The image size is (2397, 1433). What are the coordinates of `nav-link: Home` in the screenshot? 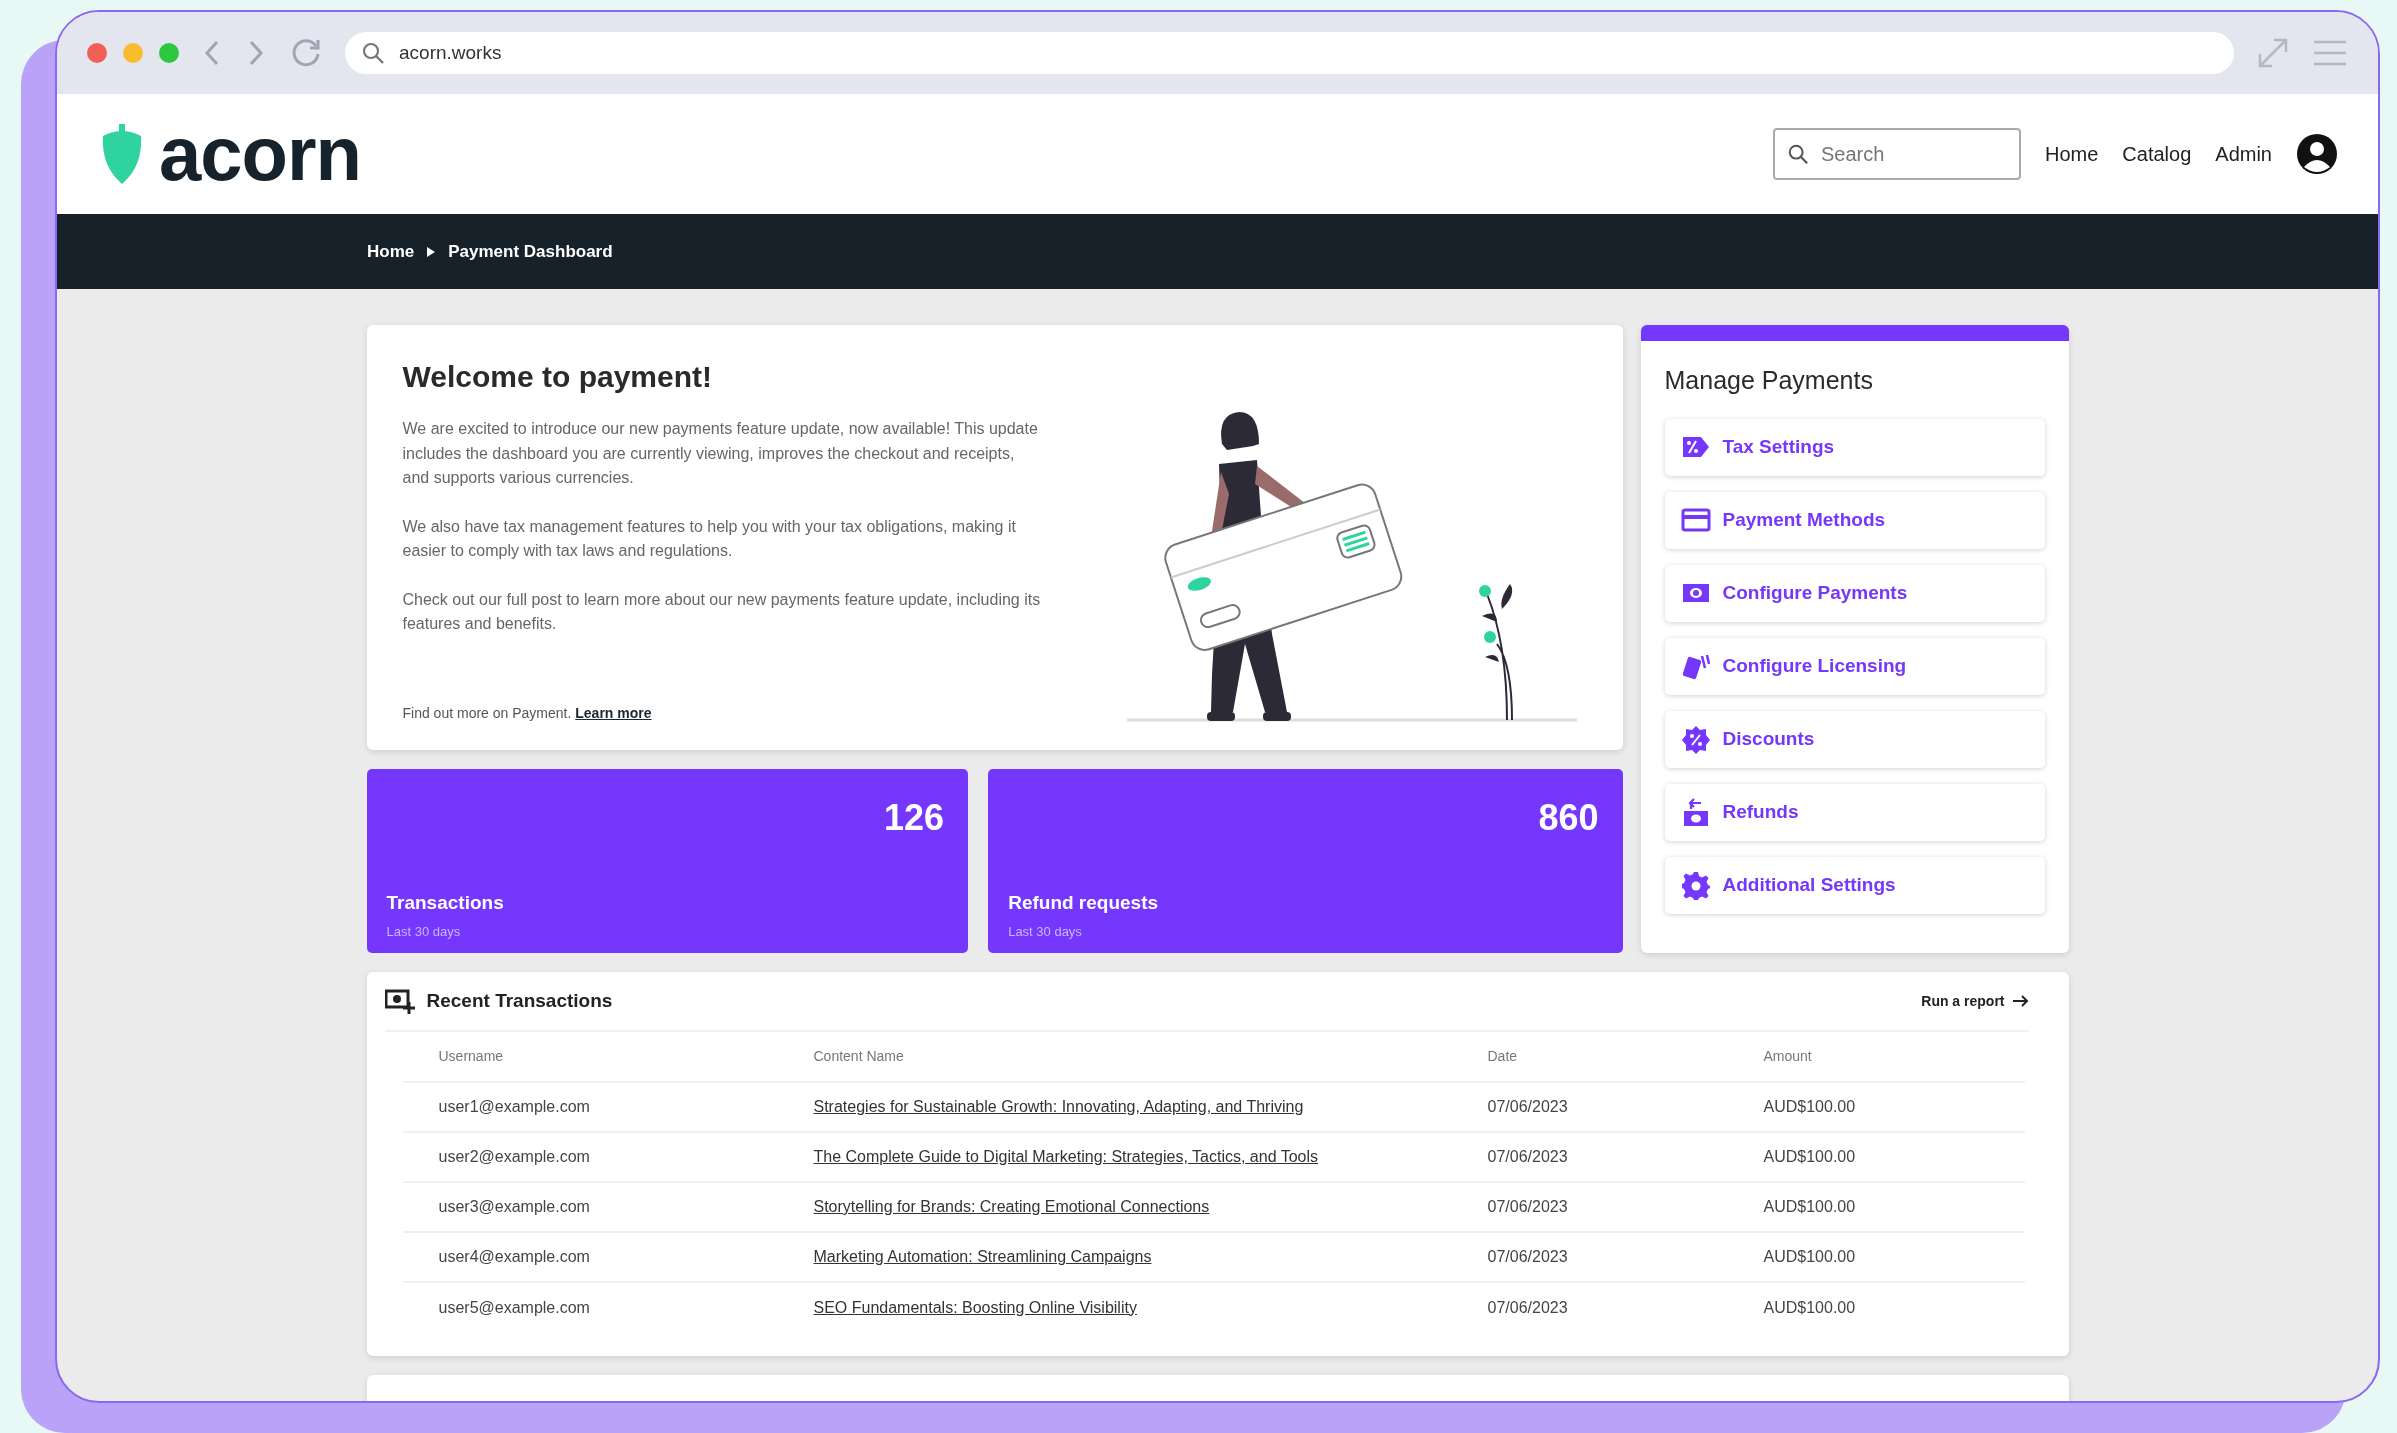 It's located at (2072, 154).